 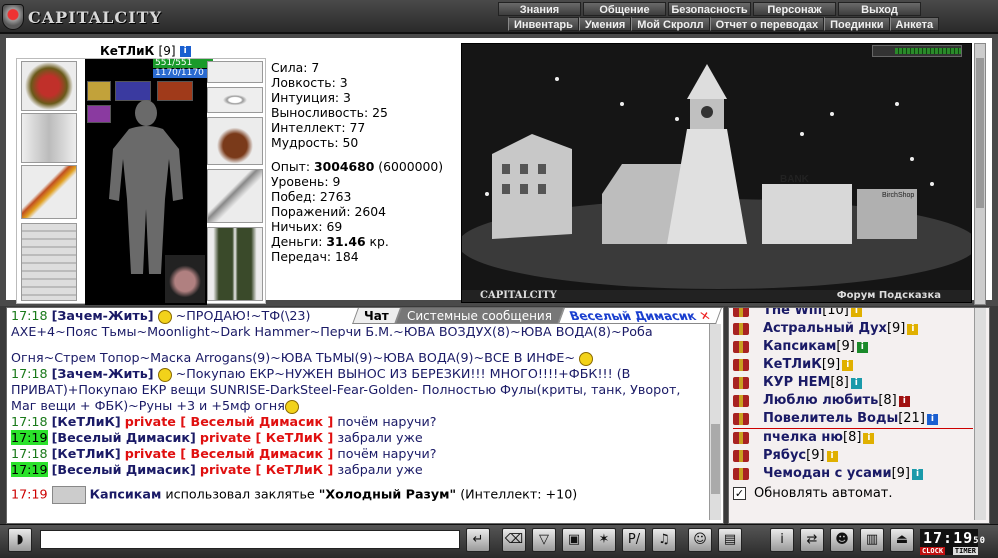 I want to click on helmet-slot, so click(x=49, y=86).